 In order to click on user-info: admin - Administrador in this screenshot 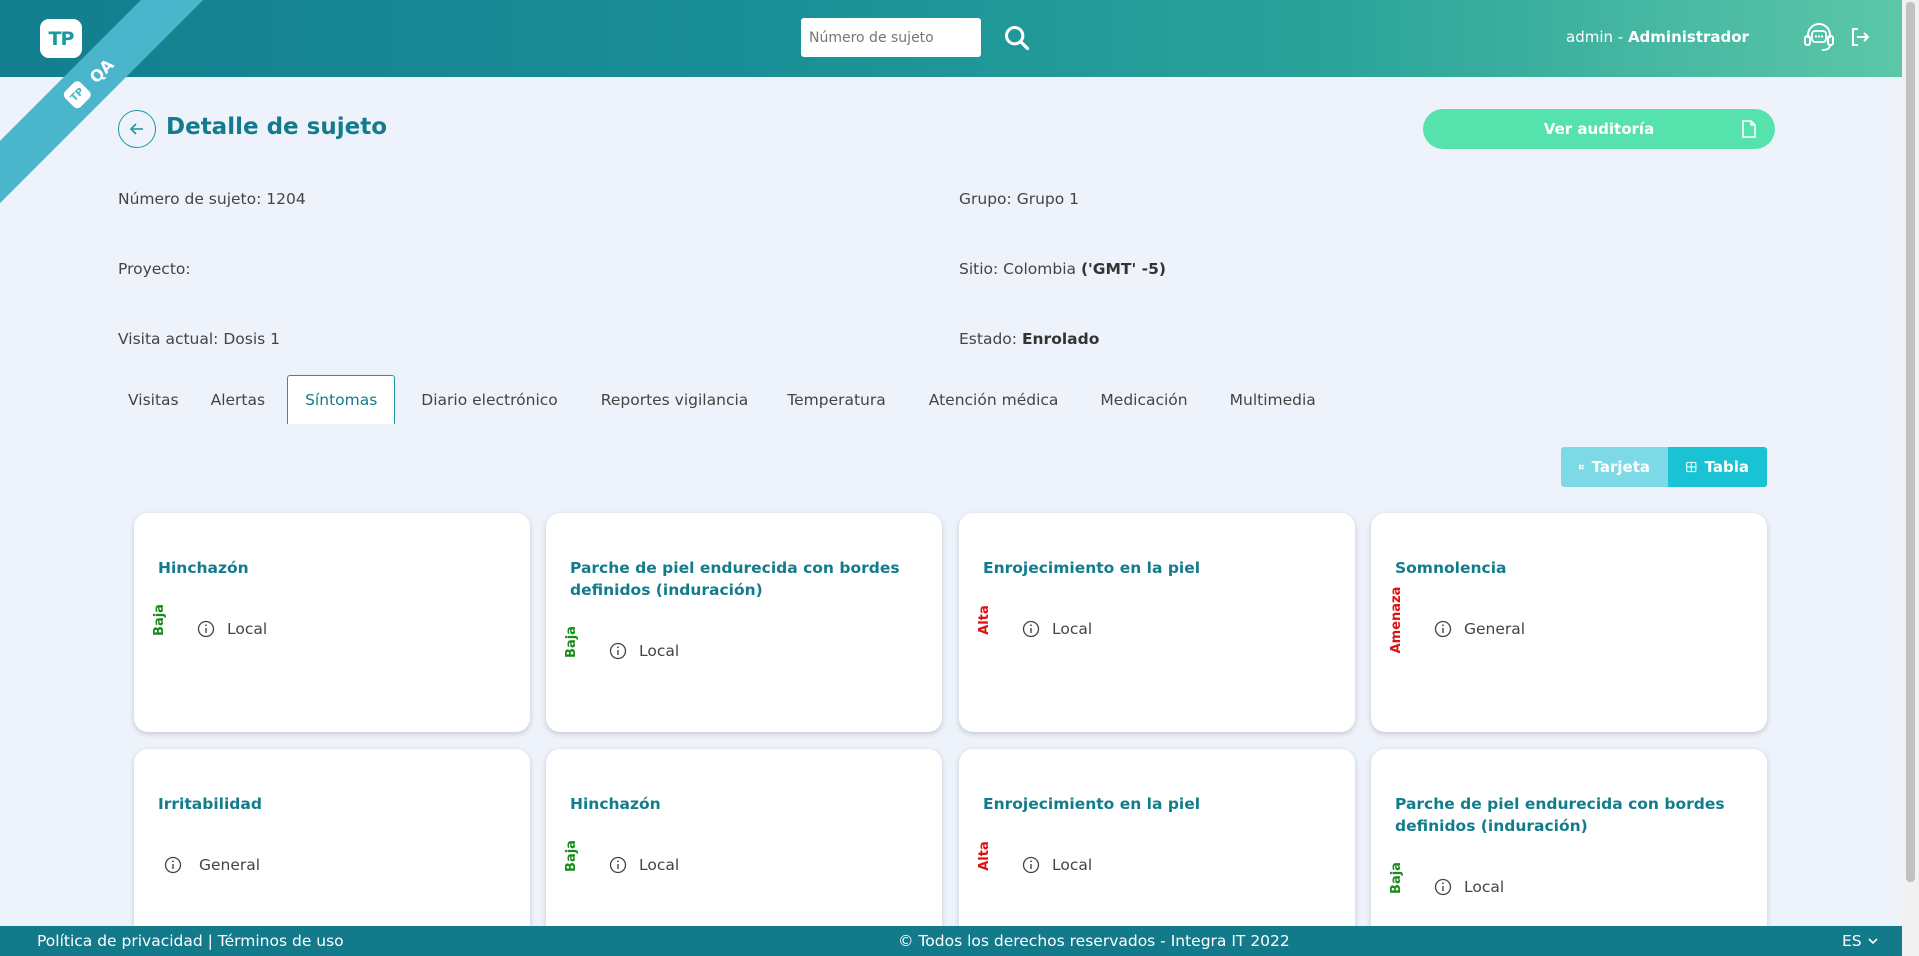, I will do `click(1657, 37)`.